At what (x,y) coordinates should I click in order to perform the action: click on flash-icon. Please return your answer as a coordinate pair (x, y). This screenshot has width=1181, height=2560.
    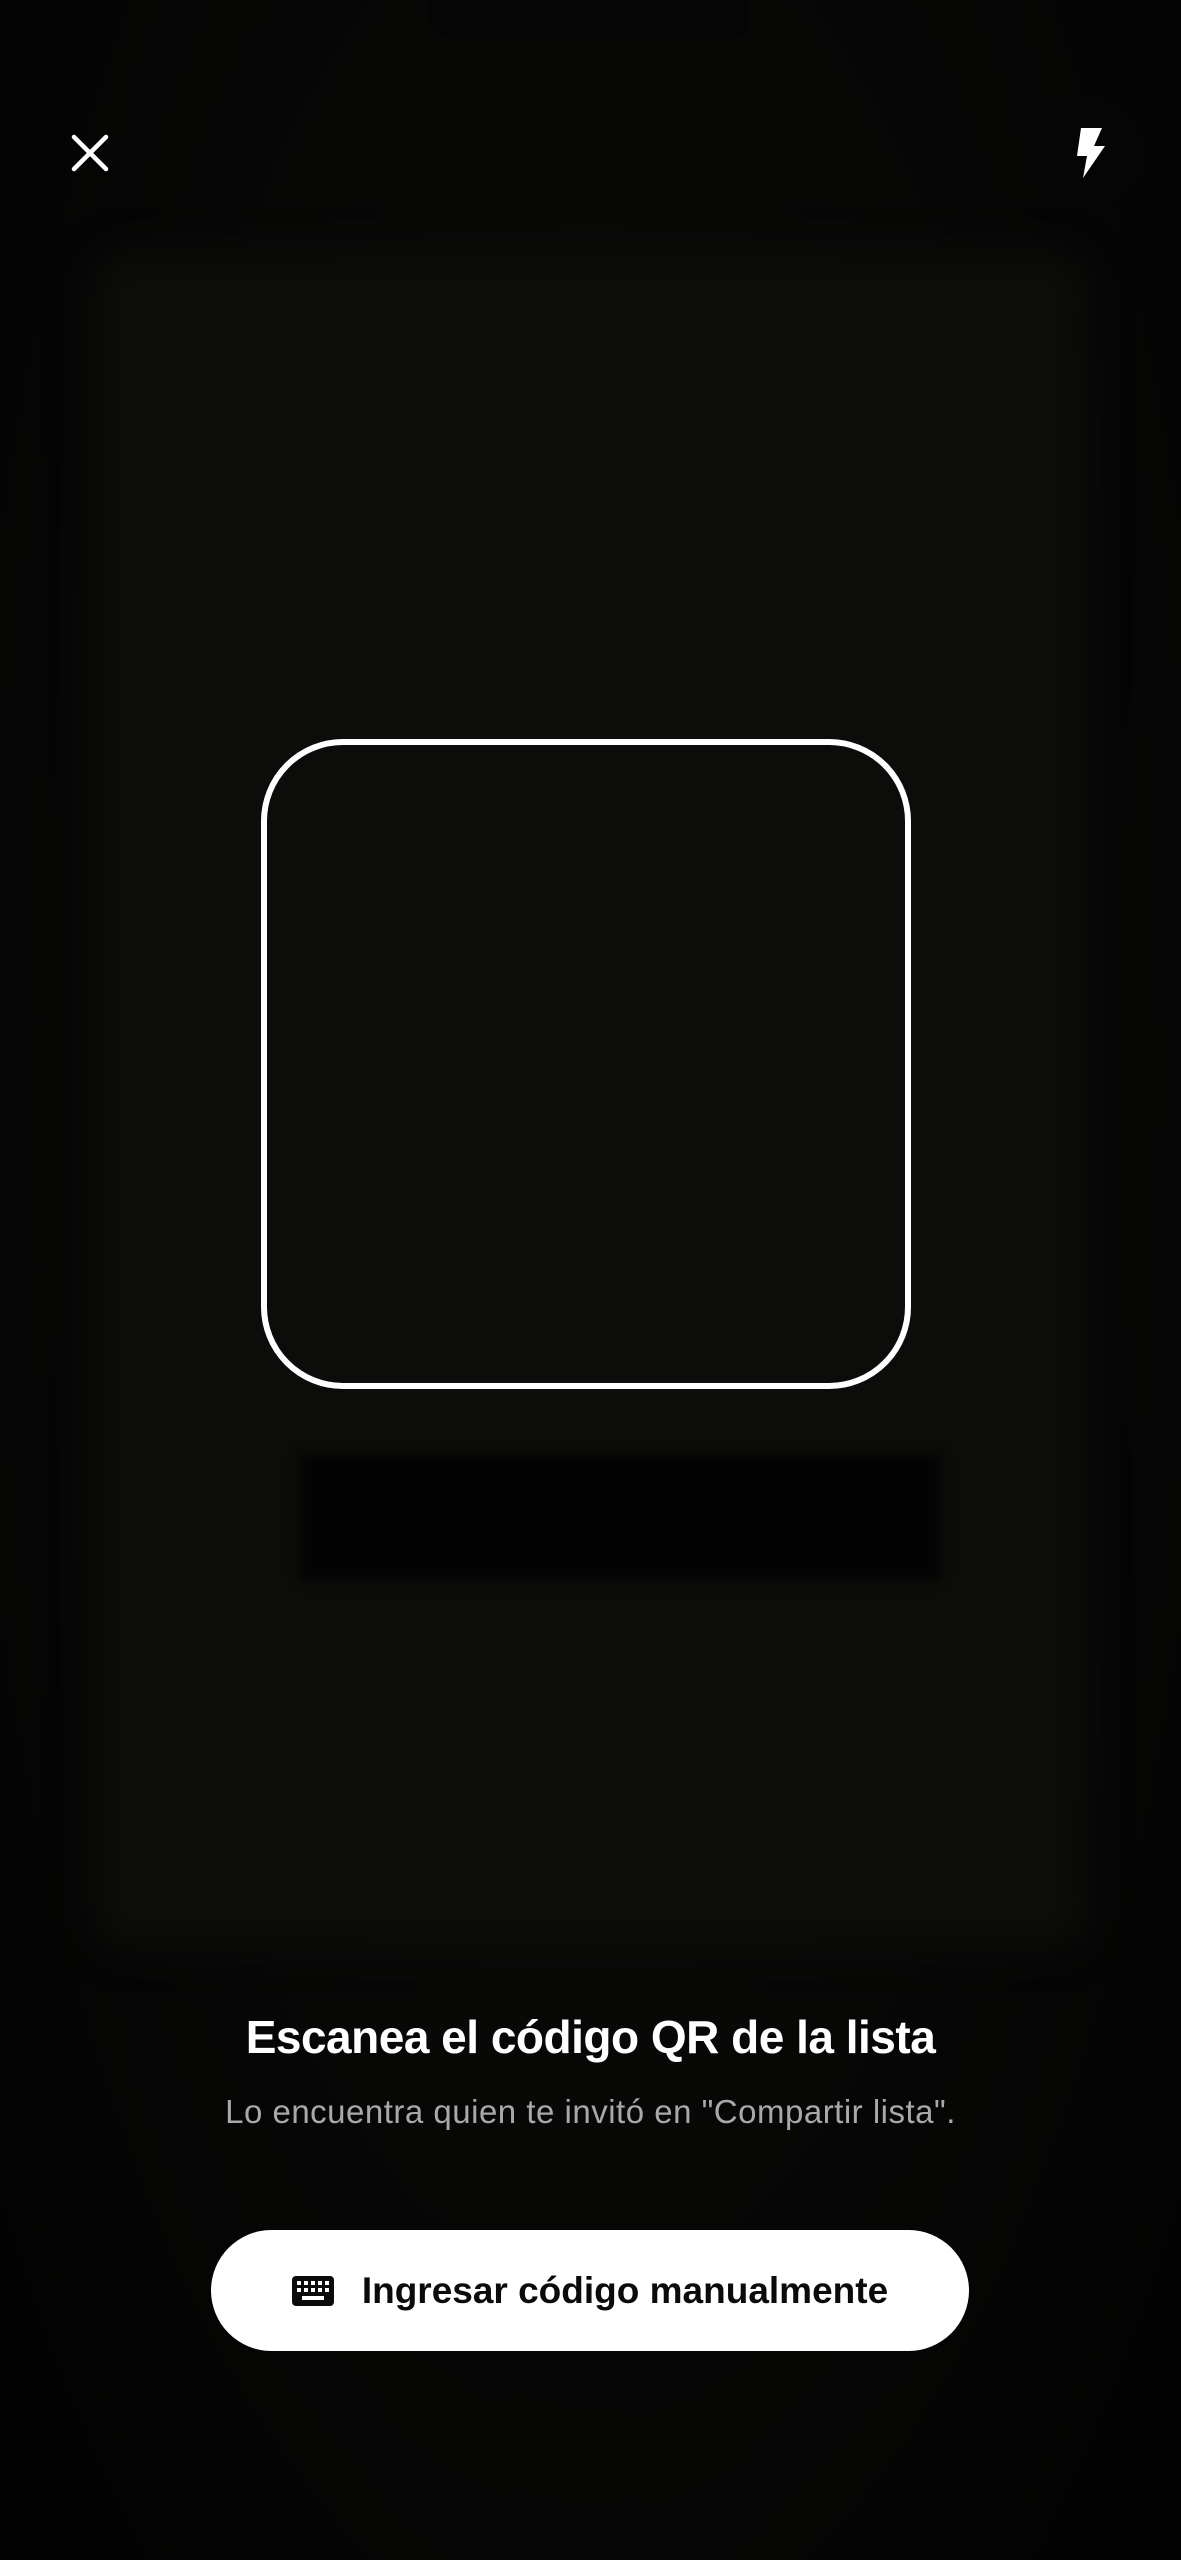
    Looking at the image, I should click on (1091, 153).